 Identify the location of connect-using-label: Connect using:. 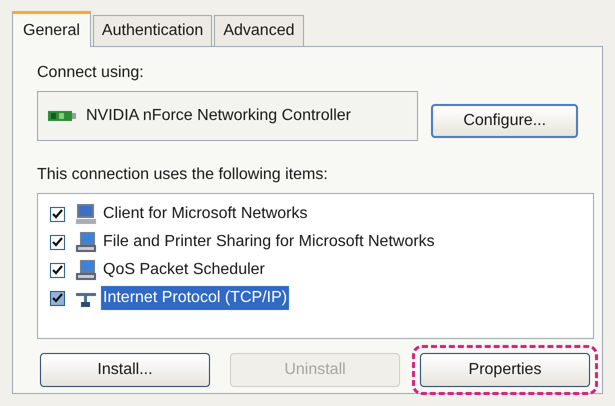
(90, 73).